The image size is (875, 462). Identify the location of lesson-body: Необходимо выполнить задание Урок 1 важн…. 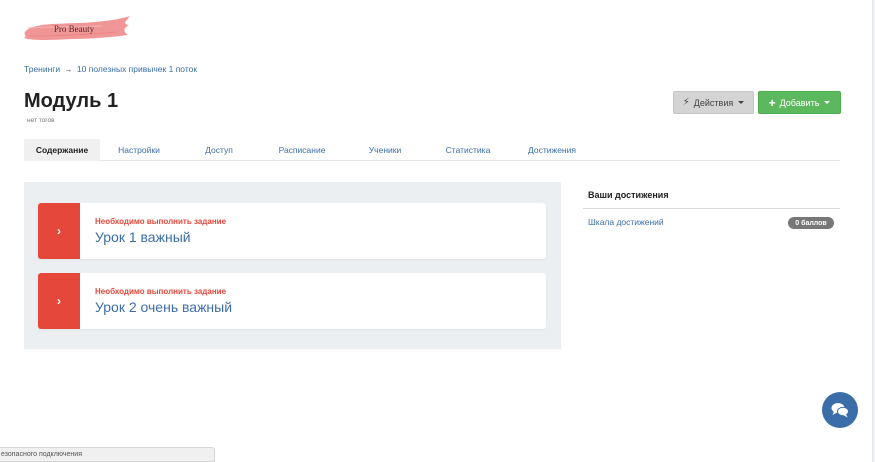
(153, 231).